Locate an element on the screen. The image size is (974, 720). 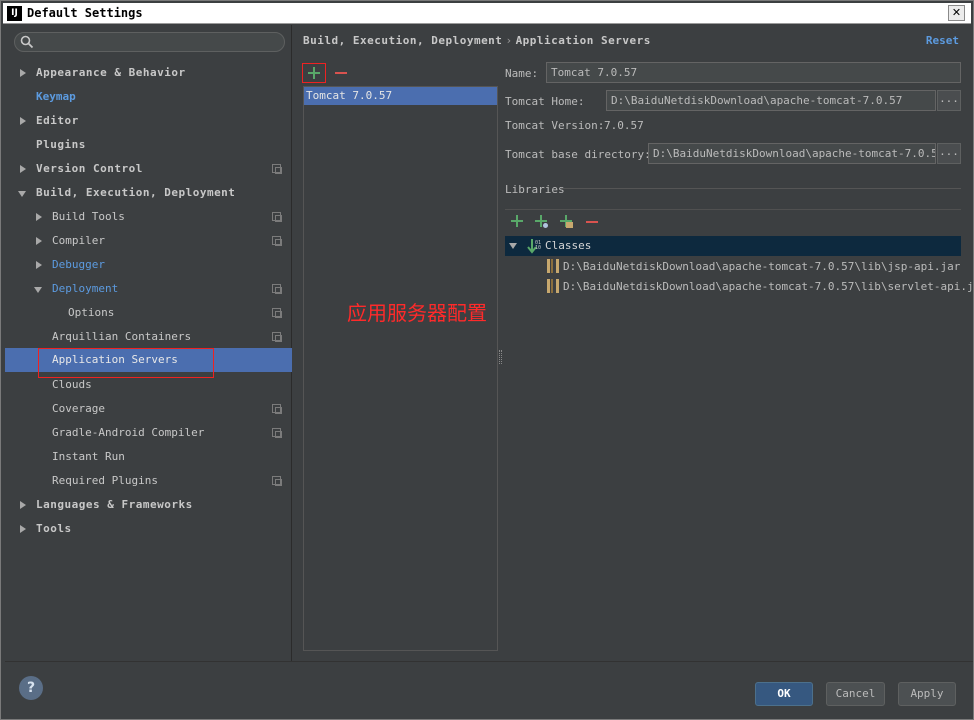
sidebar-item-debugger: Debugger is located at coordinates (70, 265).